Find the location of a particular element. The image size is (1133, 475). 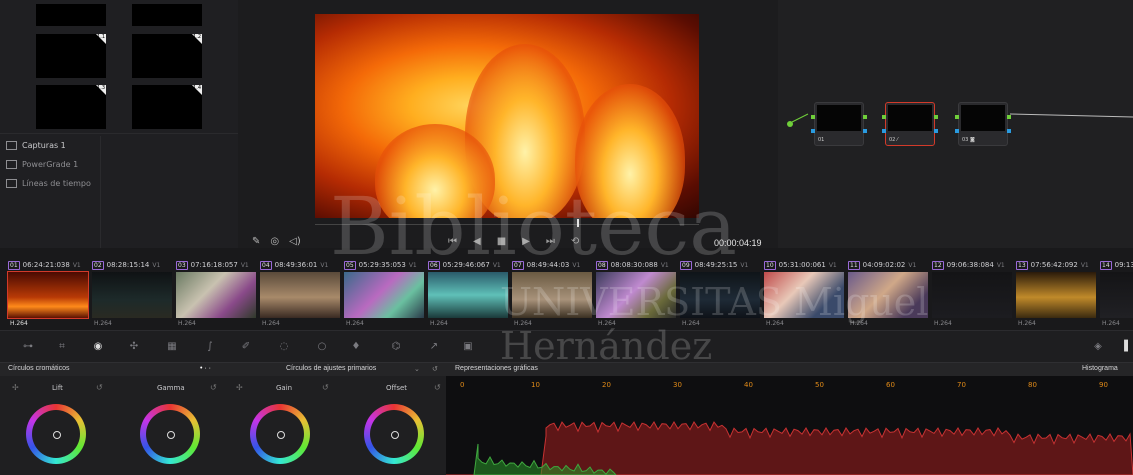

go-to-end-icon: ⏭ is located at coordinates (550, 241).